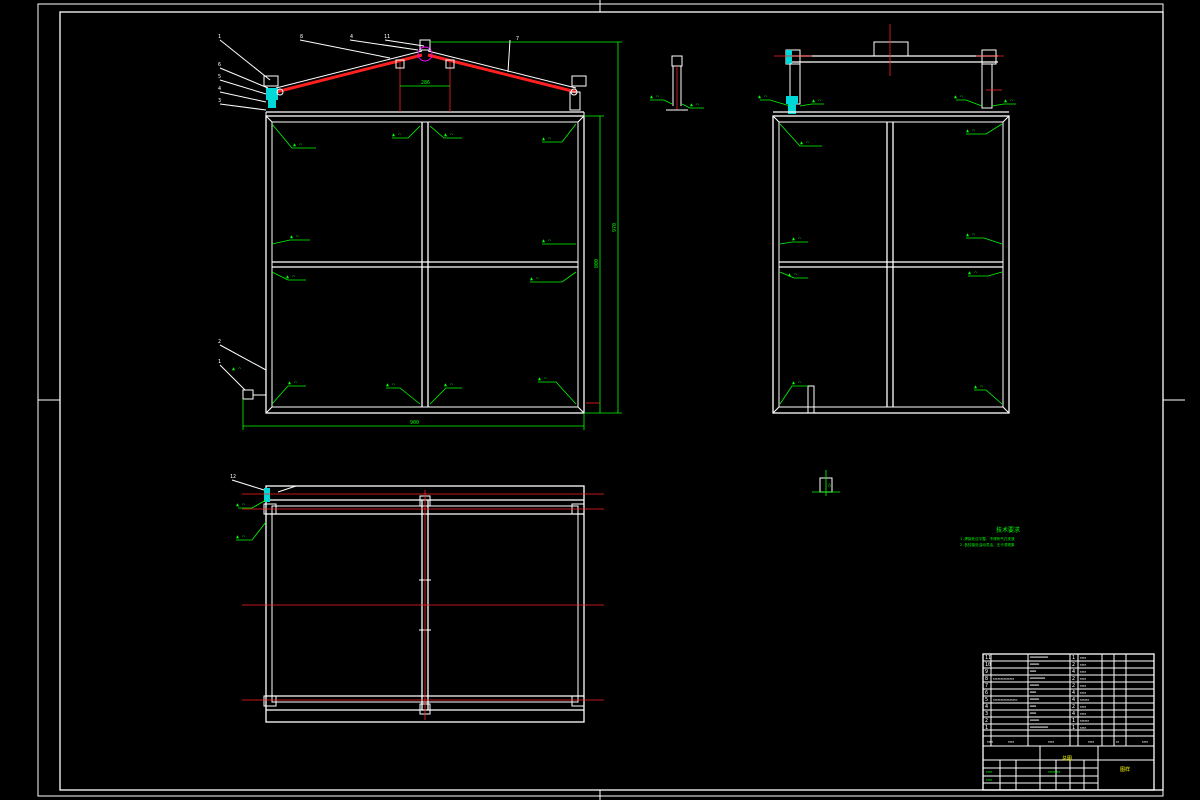 The height and width of the screenshot is (800, 1200). I want to click on svg-text: 9, so click(986, 672).